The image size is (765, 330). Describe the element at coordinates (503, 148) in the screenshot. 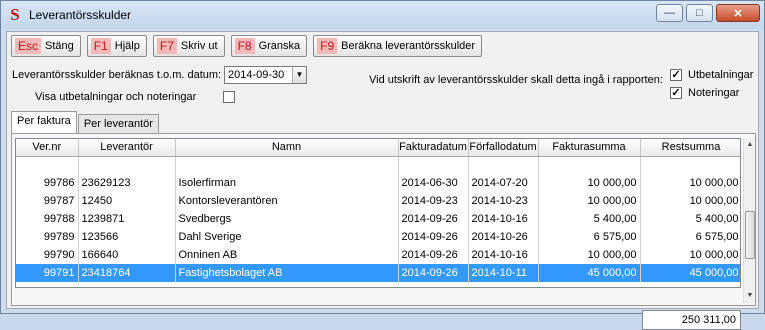

I see `col-header-due-date: Förfallodatum` at that location.